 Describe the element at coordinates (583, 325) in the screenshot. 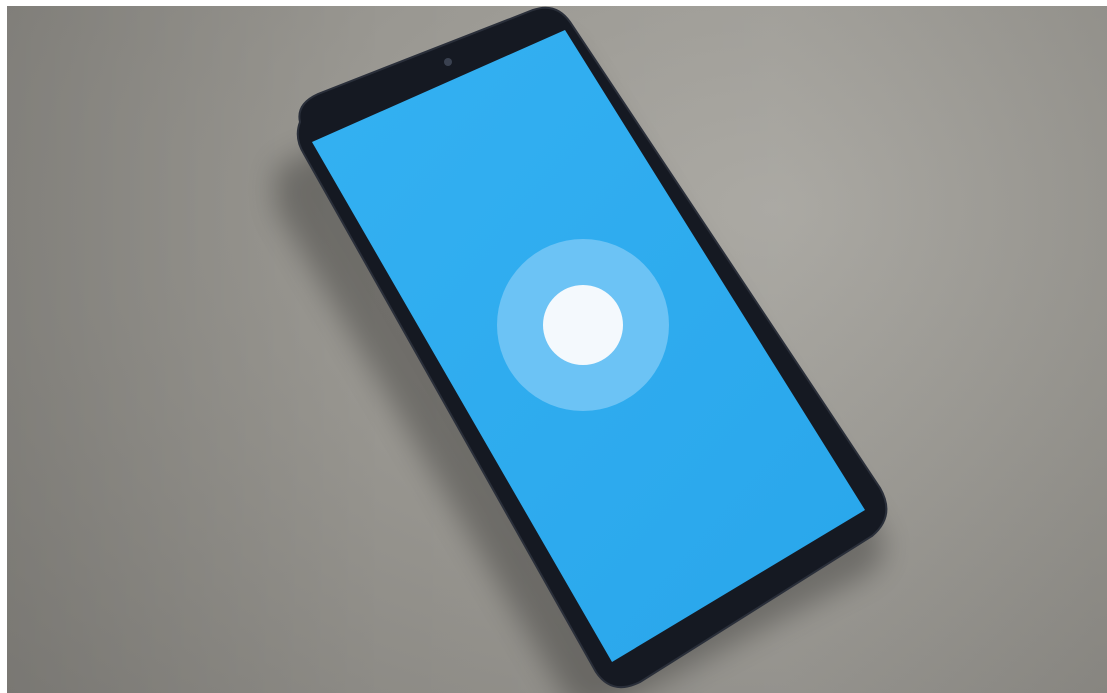

I see `center-dot` at that location.